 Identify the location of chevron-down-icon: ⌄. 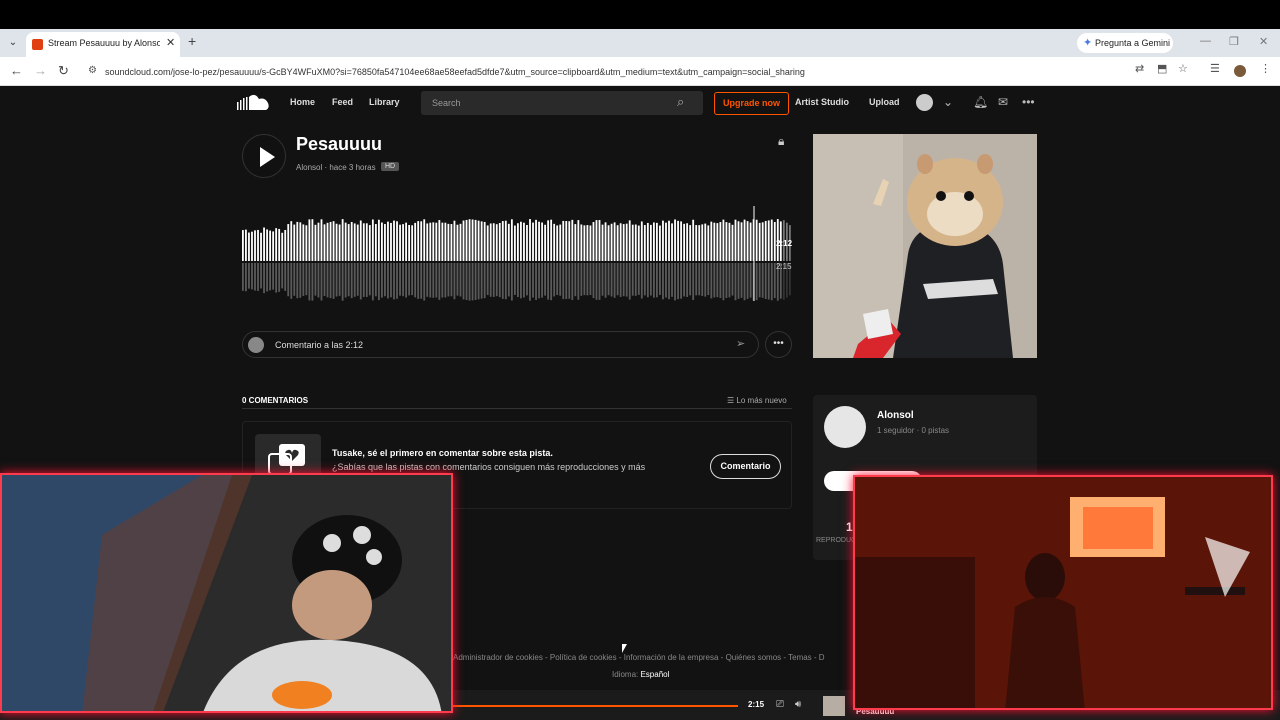
(948, 102).